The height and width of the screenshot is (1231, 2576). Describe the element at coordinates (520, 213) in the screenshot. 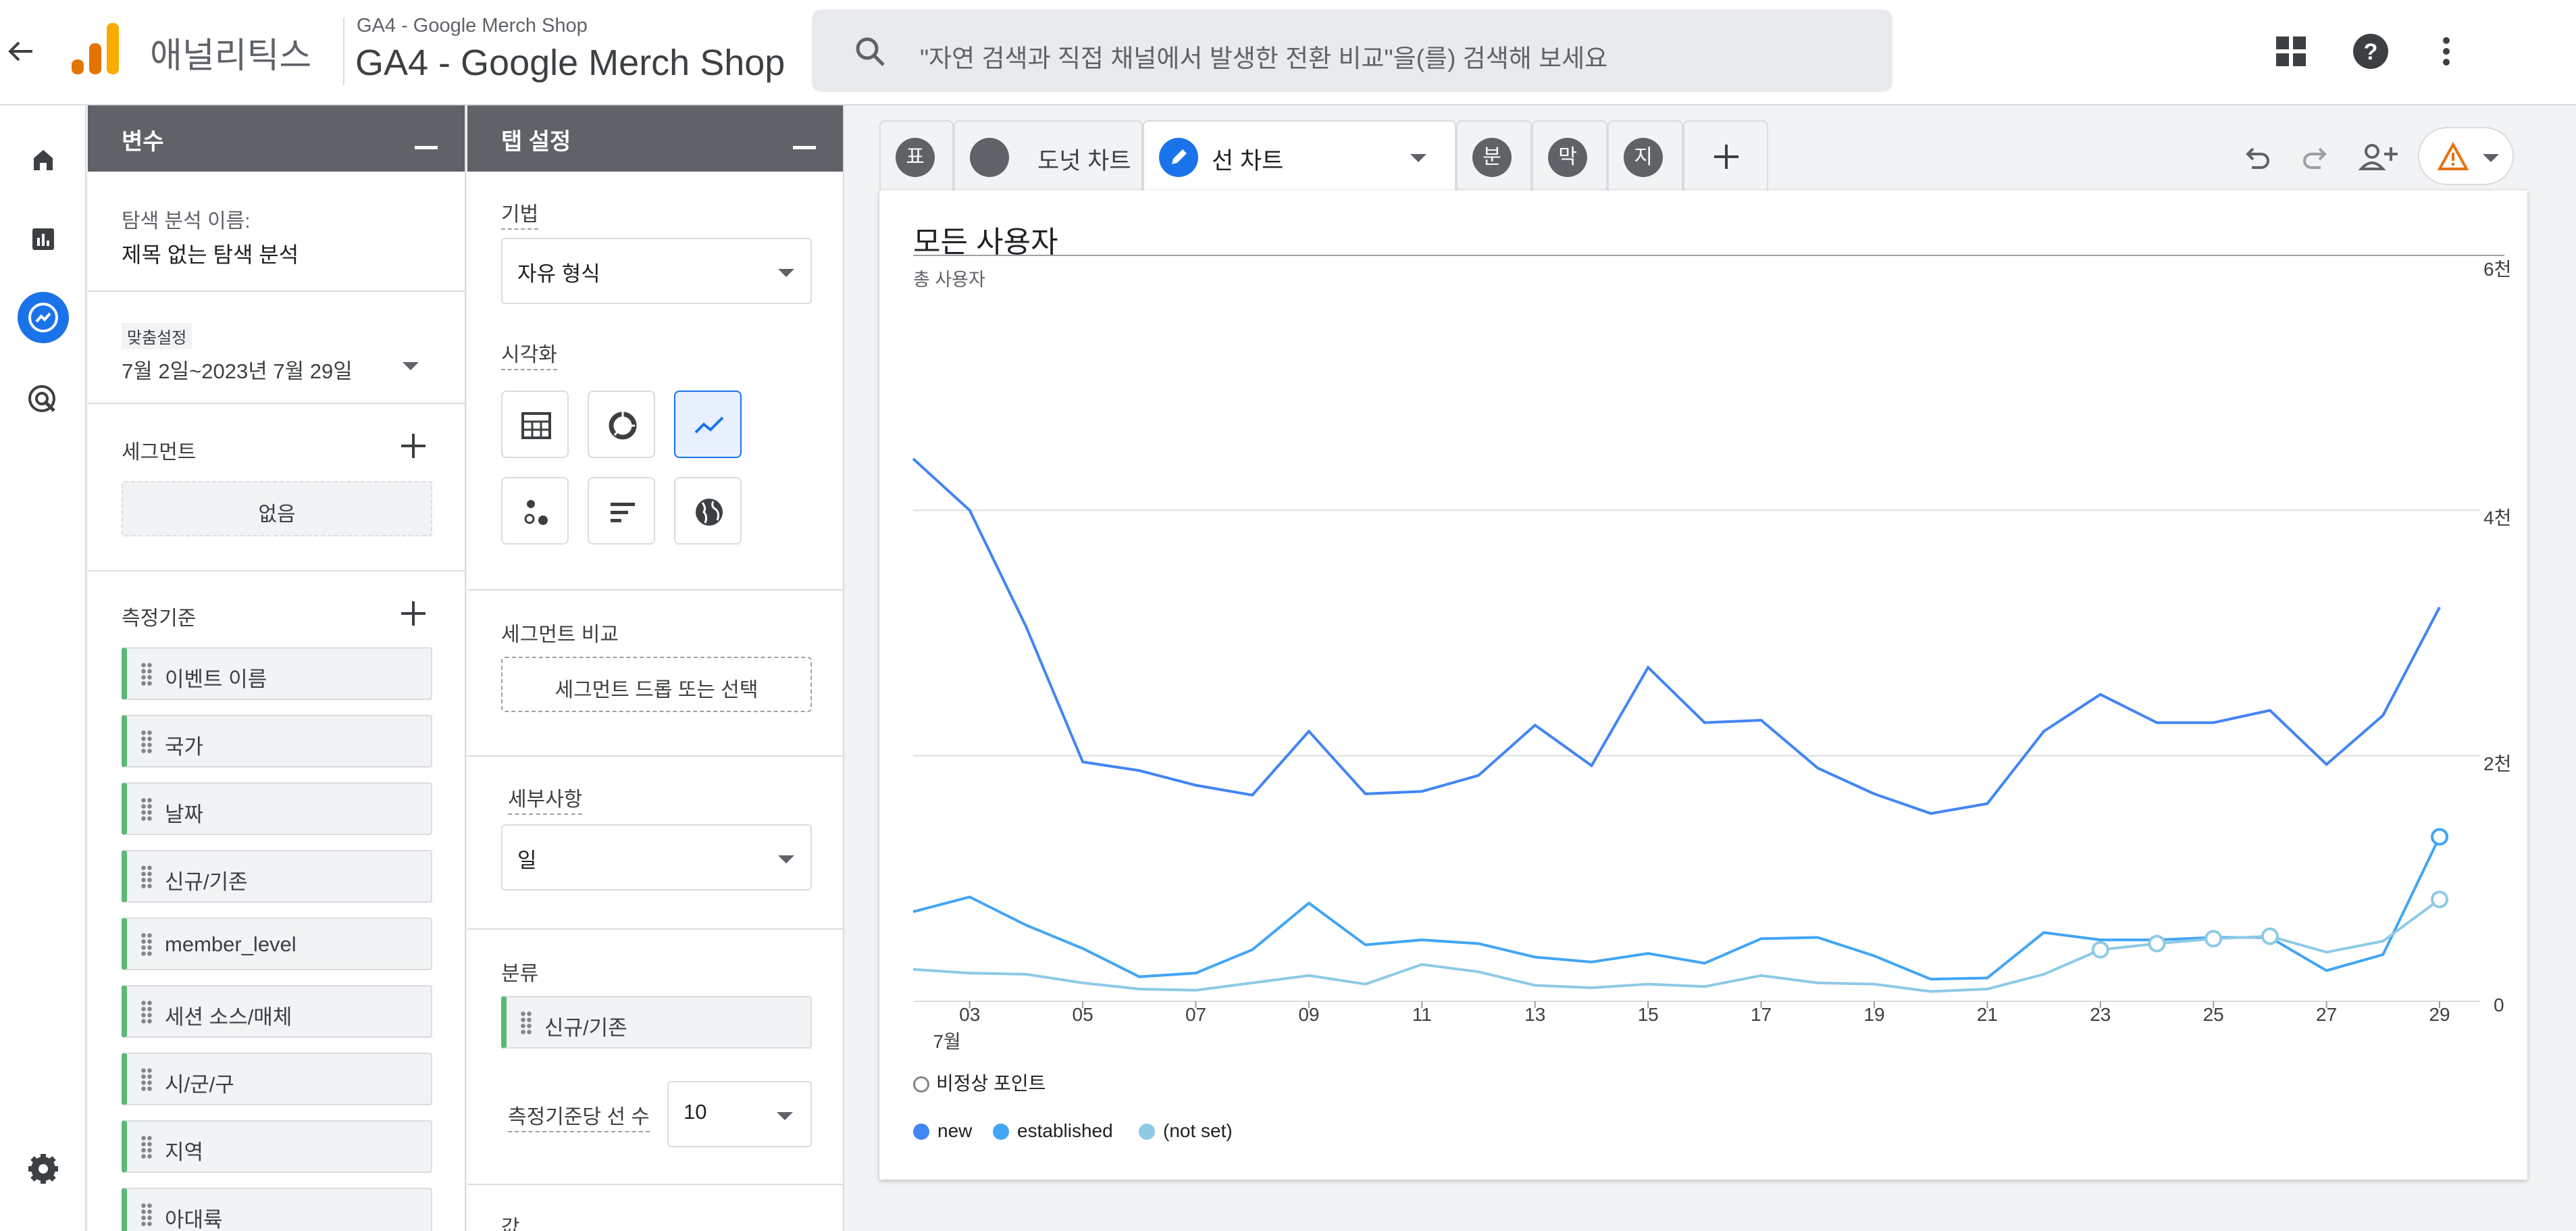

I see `technique-label: 기법` at that location.